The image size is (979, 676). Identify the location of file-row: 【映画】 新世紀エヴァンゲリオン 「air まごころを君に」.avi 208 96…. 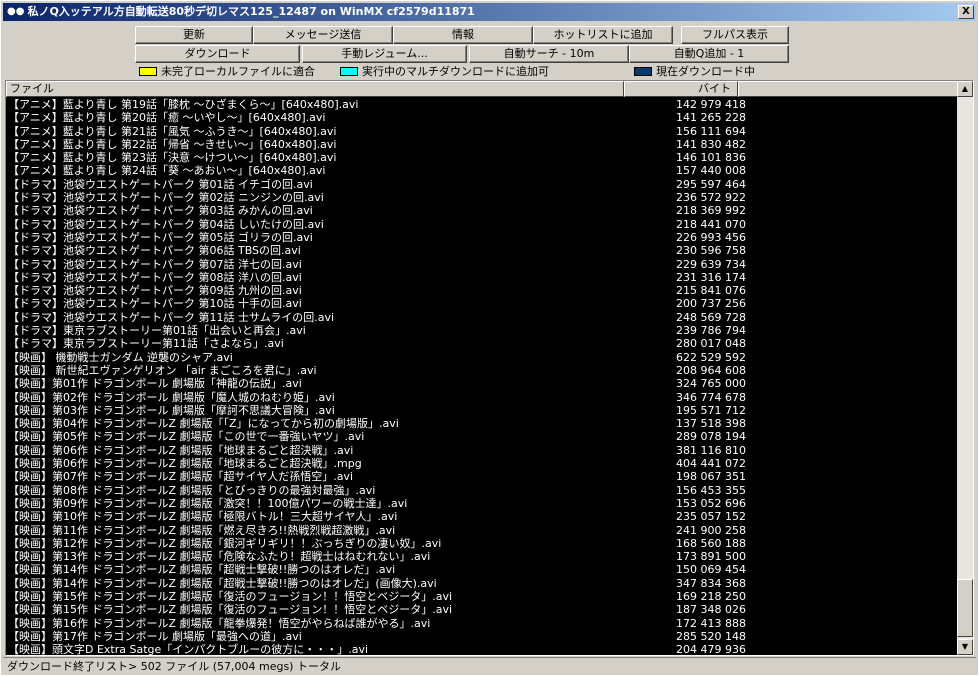
(483, 370).